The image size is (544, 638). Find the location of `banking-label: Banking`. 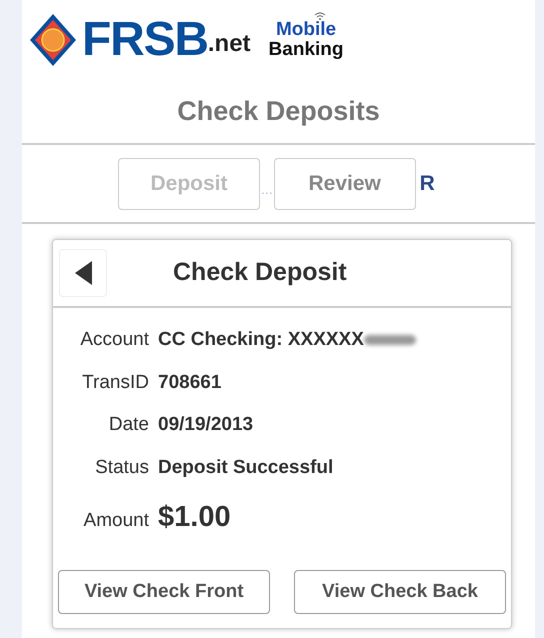

banking-label: Banking is located at coordinates (306, 50).